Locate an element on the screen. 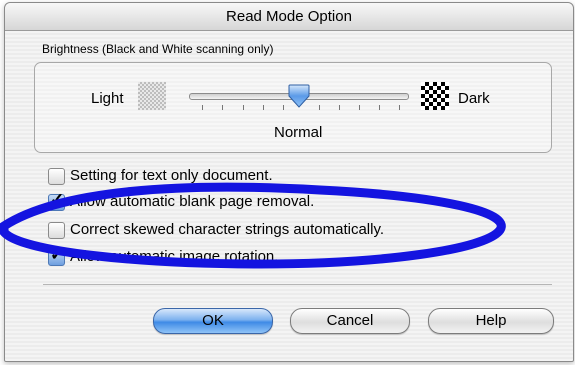  image-rotation-checkbox: ✓ is located at coordinates (56, 255).